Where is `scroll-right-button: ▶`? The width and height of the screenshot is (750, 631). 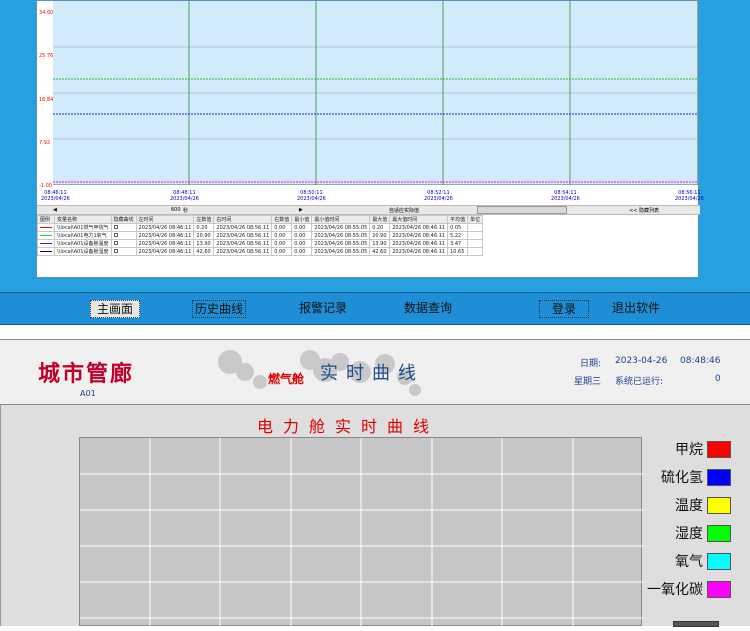
scroll-right-button: ▶ is located at coordinates (301, 210).